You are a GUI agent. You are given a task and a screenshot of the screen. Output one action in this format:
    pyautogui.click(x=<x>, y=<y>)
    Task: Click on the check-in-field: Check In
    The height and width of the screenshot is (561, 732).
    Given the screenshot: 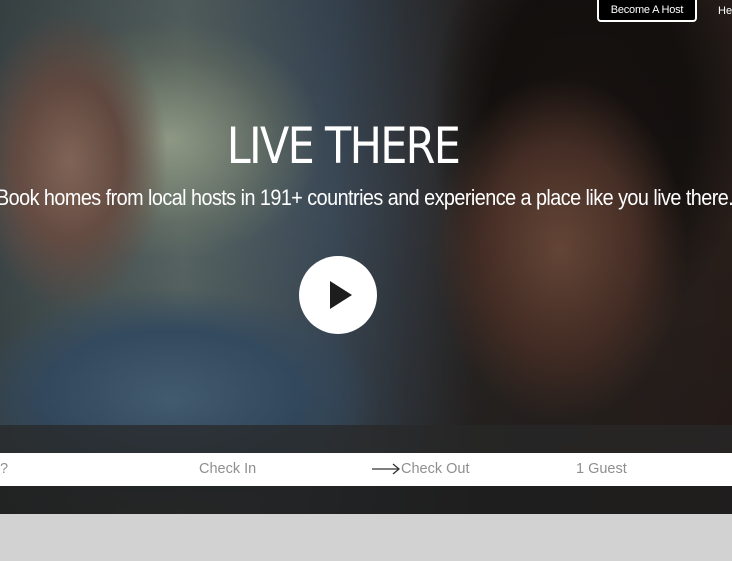 What is the action you would take?
    pyautogui.click(x=227, y=469)
    